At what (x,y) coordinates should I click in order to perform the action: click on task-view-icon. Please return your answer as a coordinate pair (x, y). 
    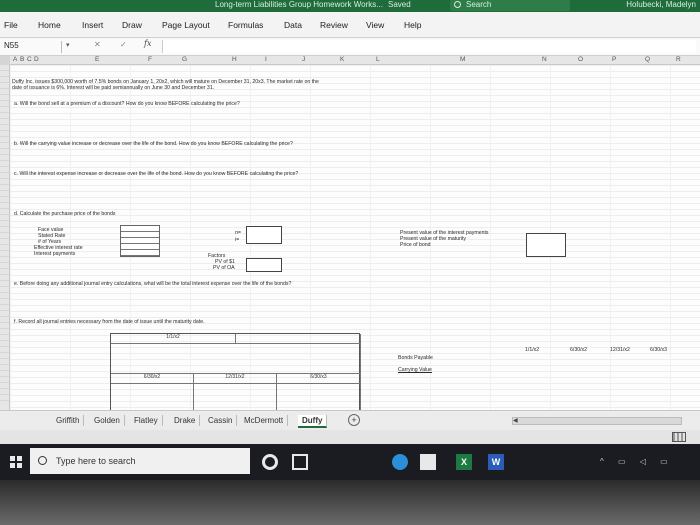
    Looking at the image, I should click on (300, 462).